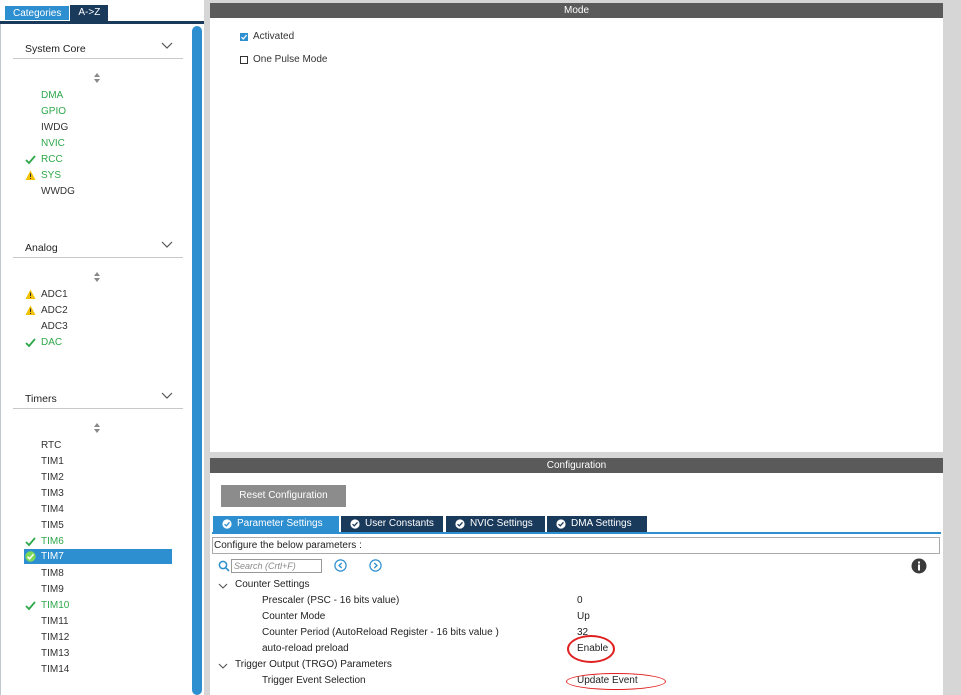 This screenshot has height=695, width=961. I want to click on tab-dma-settings: DMA Settings, so click(597, 524).